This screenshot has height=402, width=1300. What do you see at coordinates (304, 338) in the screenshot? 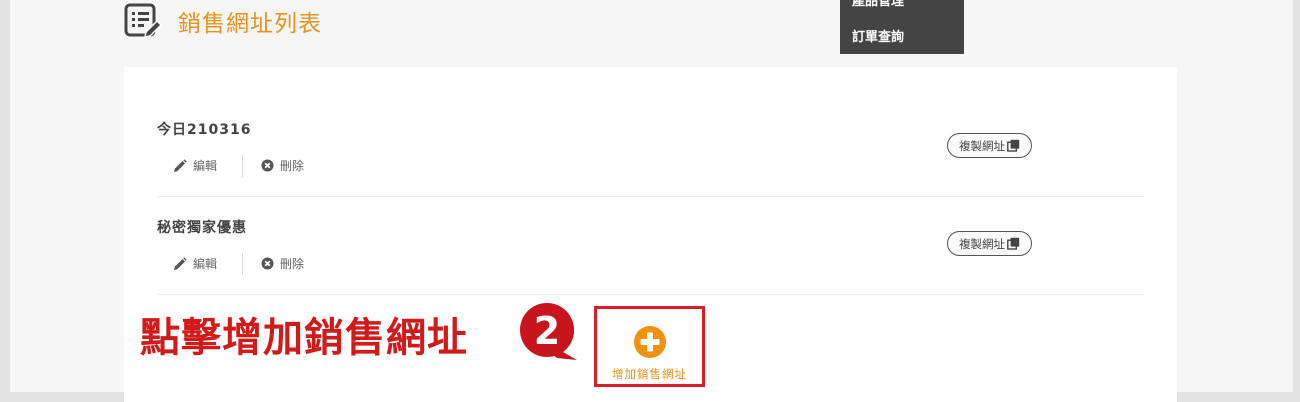
I see `annotation-instruction: 點擊增加銷售網址` at bounding box center [304, 338].